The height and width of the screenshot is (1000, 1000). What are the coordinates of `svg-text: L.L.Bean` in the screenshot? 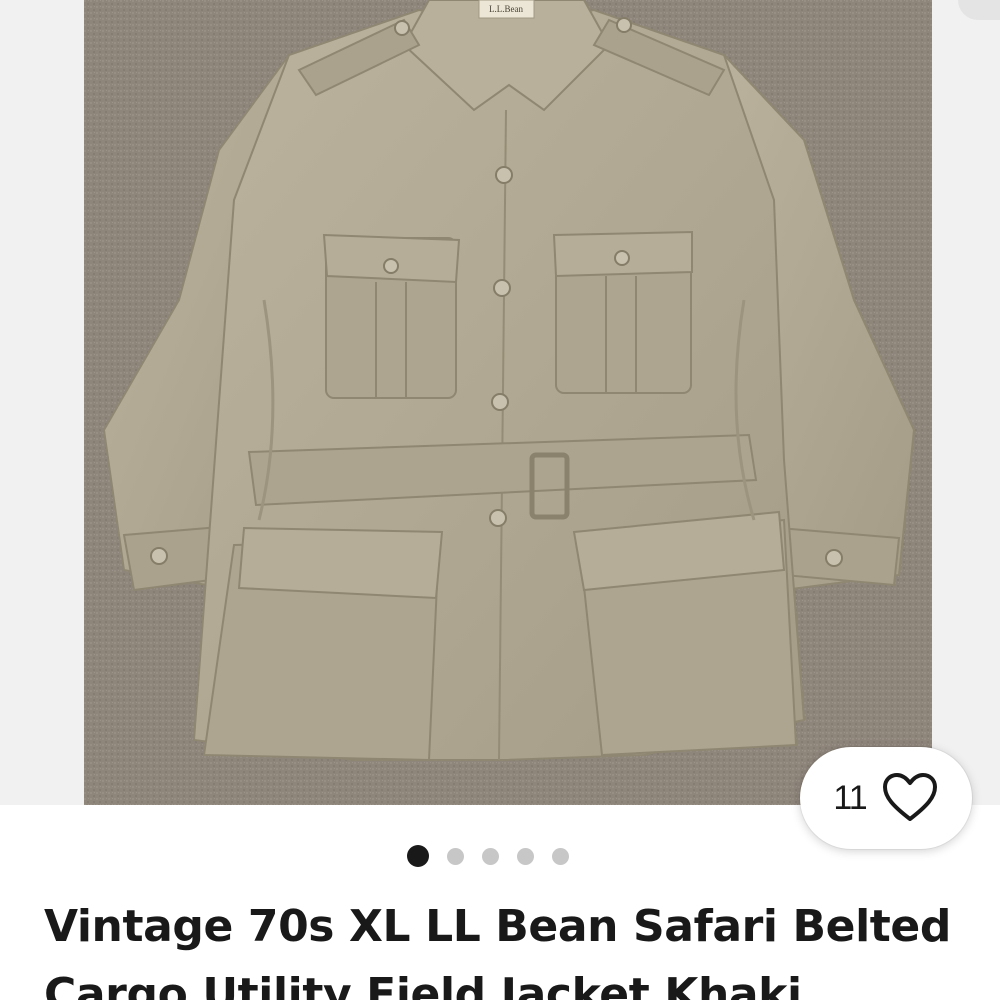 It's located at (506, 9).